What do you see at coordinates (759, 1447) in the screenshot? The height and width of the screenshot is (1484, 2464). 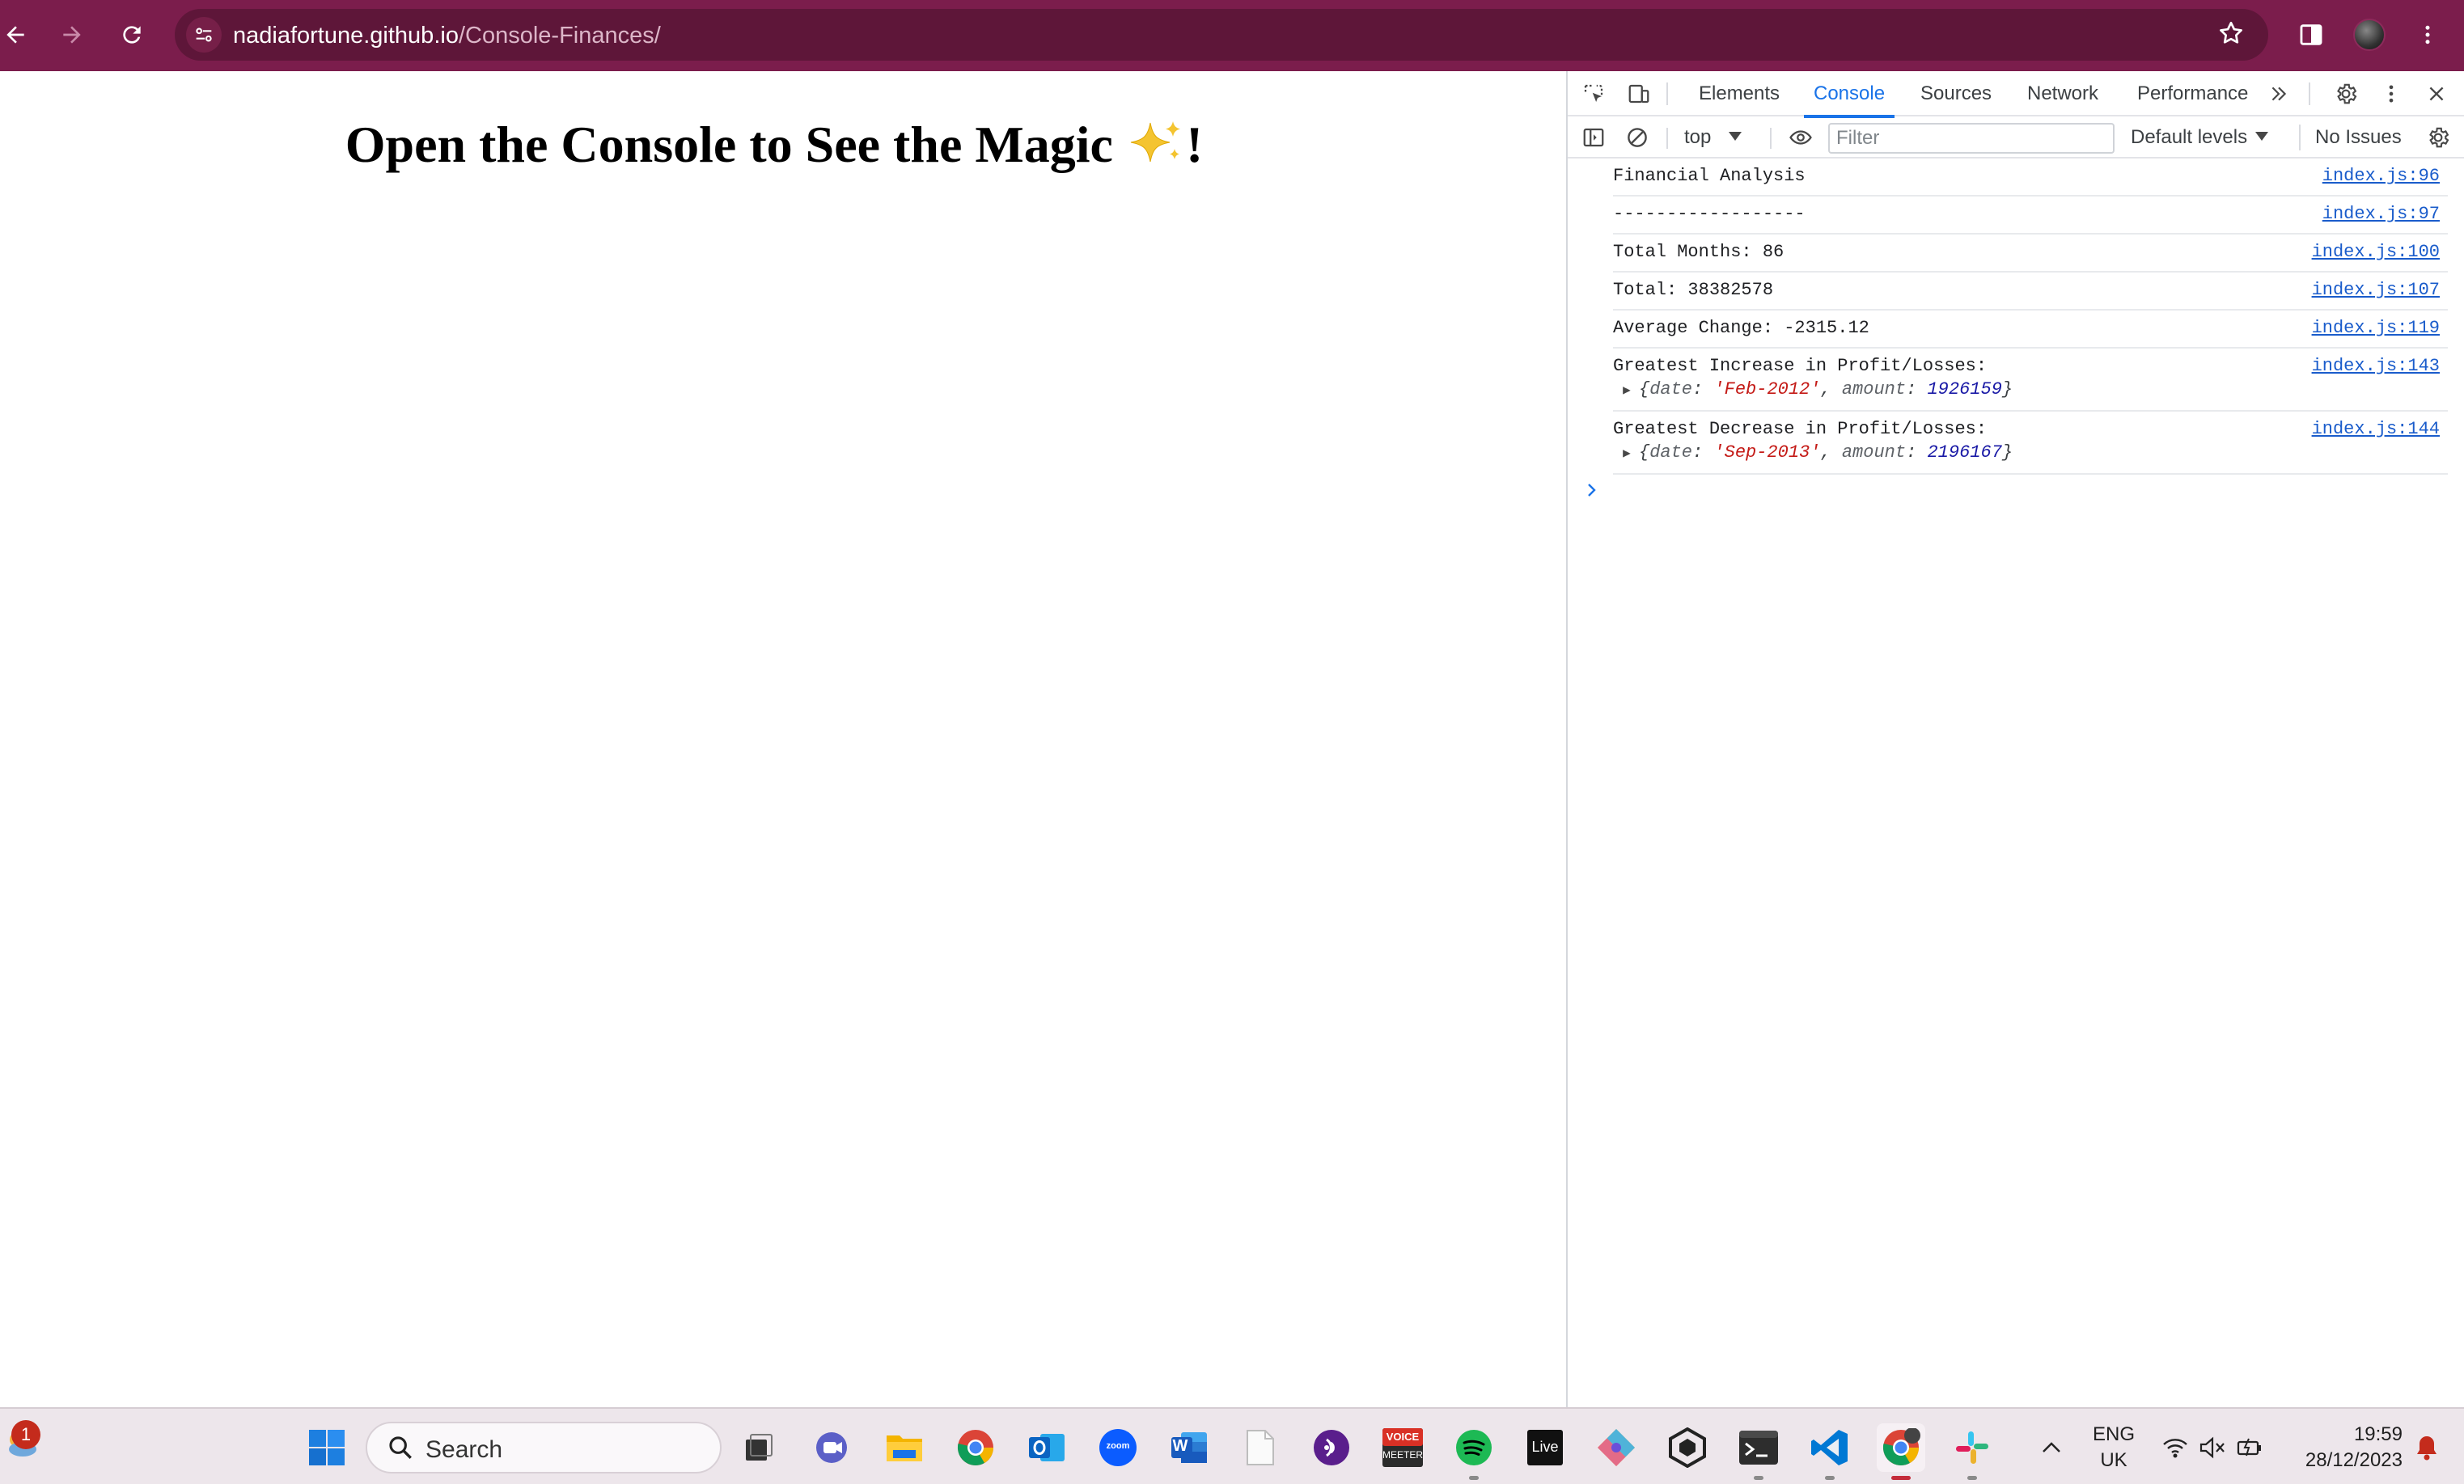 I see `task-view-button` at bounding box center [759, 1447].